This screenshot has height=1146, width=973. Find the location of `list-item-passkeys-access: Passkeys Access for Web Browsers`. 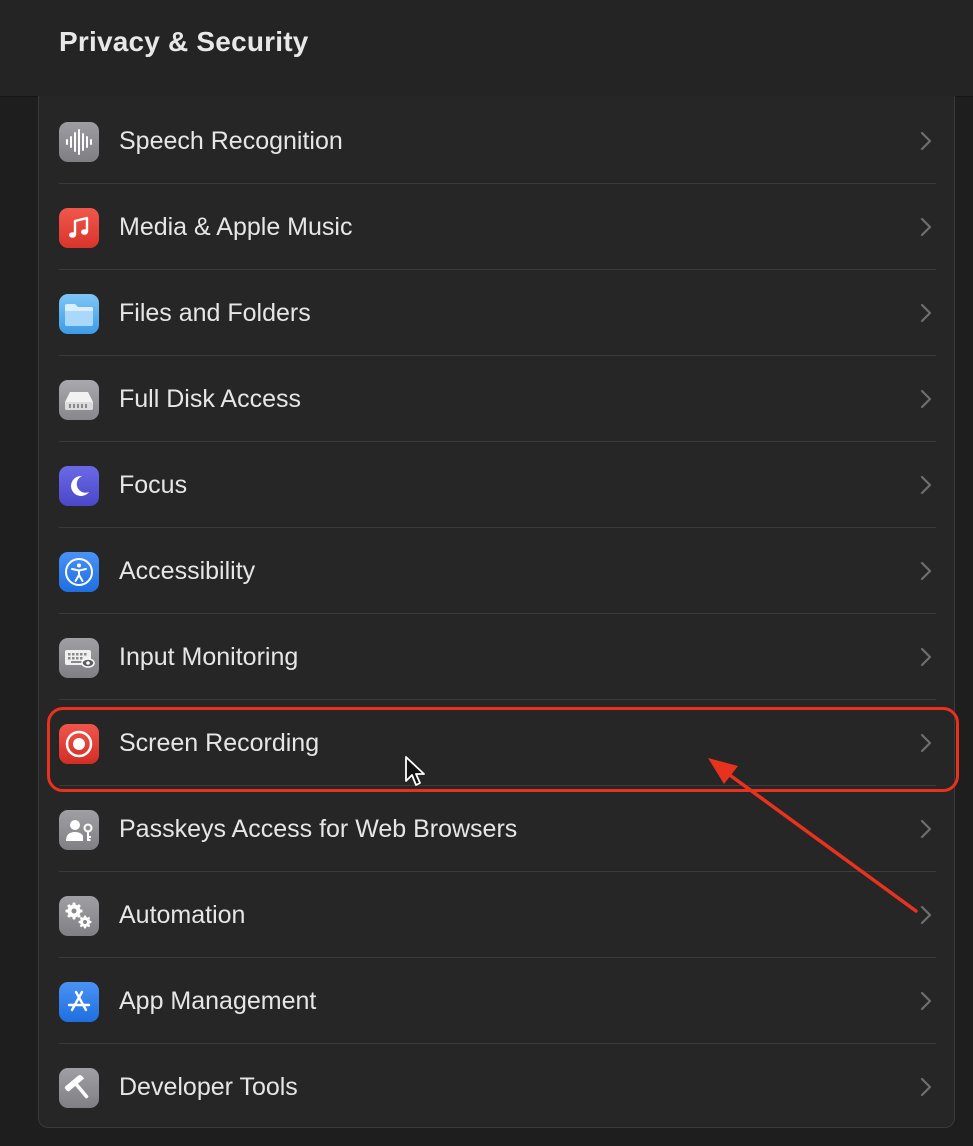

list-item-passkeys-access: Passkeys Access for Web Browsers is located at coordinates (496, 829).